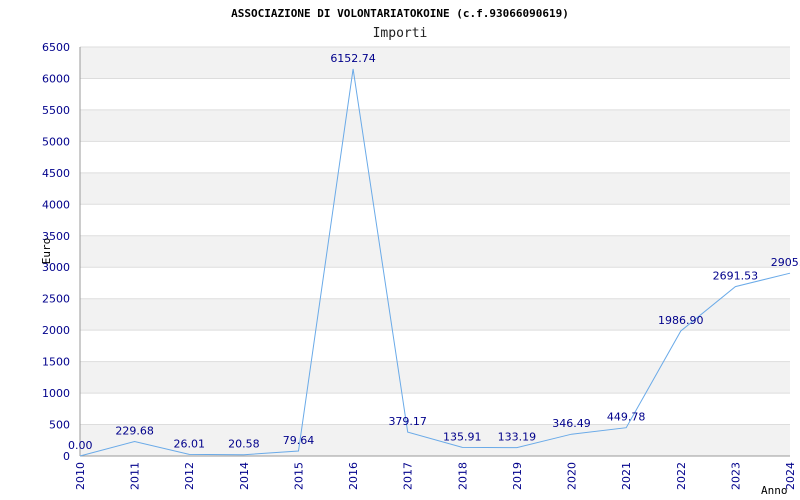  Describe the element at coordinates (785, 262) in the screenshot. I see `data-label: 2905.7` at that location.